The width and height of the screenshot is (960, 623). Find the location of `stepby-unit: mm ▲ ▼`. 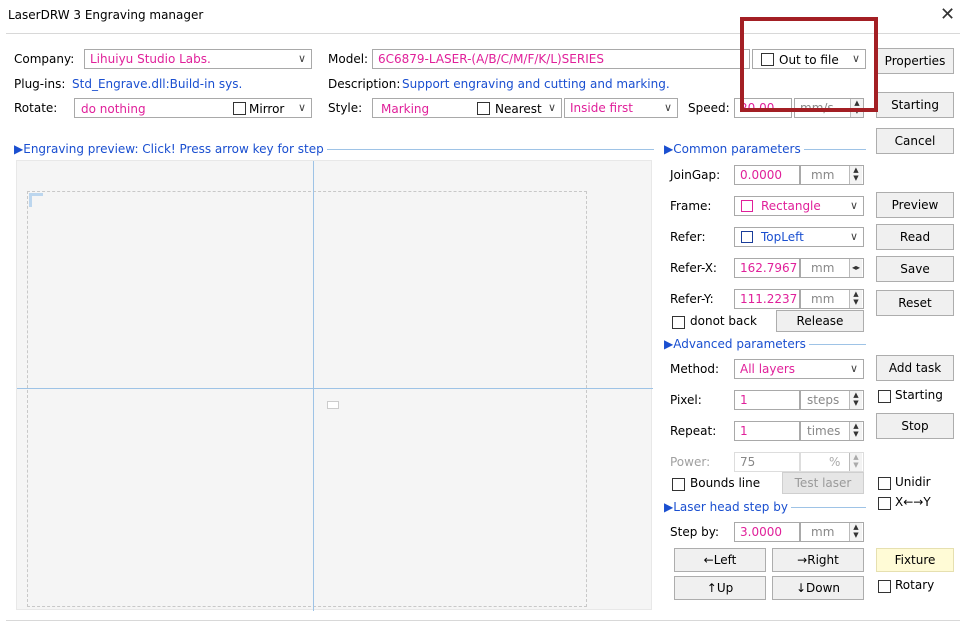

stepby-unit: mm ▲ ▼ is located at coordinates (832, 532).